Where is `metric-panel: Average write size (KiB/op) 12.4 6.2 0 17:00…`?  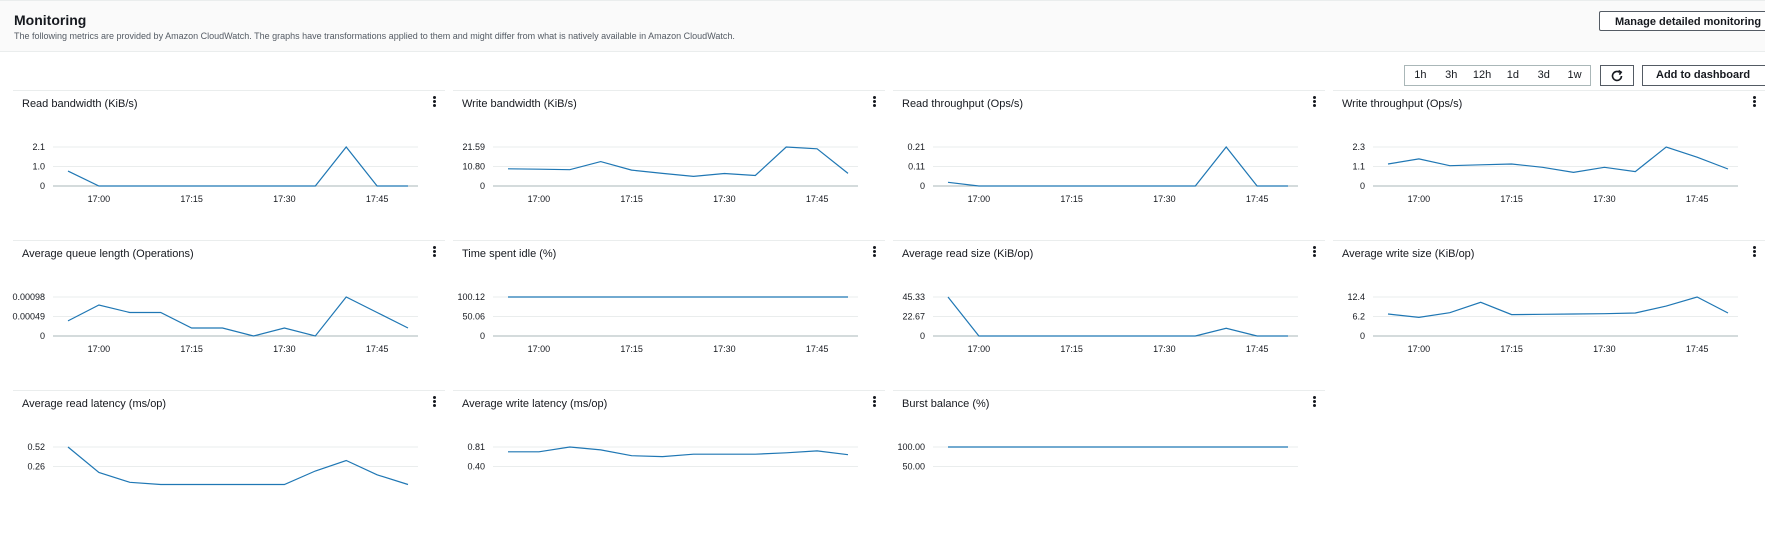 metric-panel: Average write size (KiB/op) 12.4 6.2 0 17:00… is located at coordinates (1549, 315).